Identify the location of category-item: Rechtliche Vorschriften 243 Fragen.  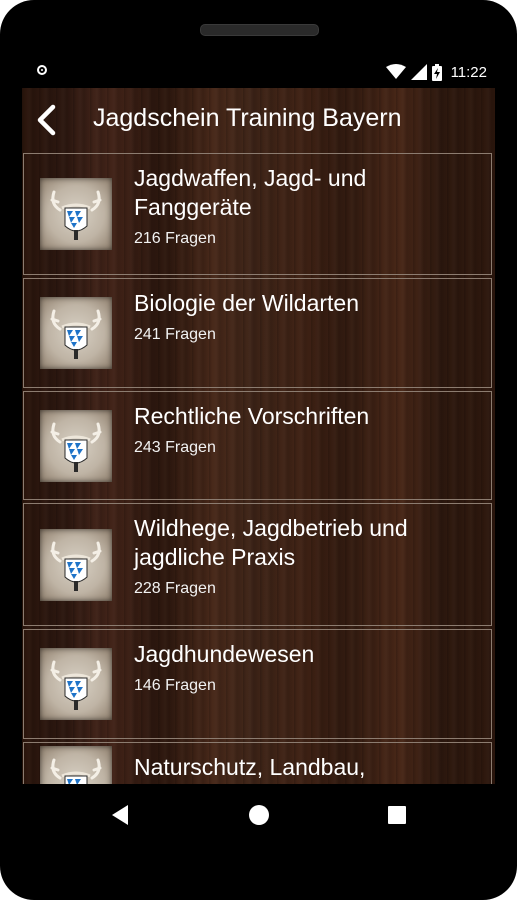
(257, 445).